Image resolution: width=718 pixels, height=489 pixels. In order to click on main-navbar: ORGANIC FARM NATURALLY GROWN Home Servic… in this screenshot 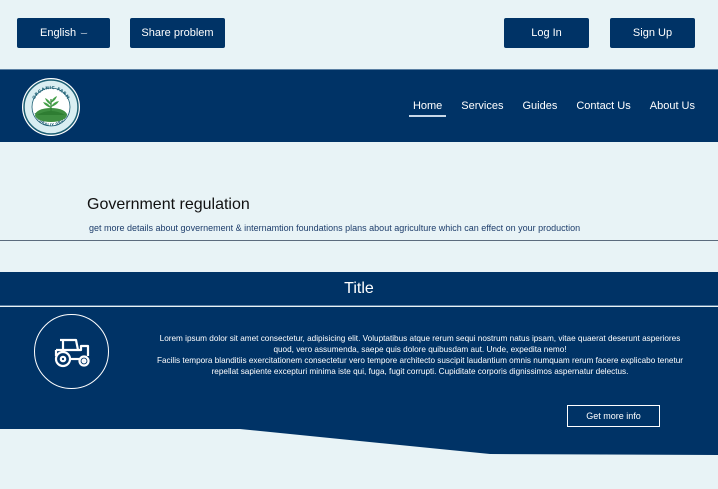, I will do `click(359, 105)`.